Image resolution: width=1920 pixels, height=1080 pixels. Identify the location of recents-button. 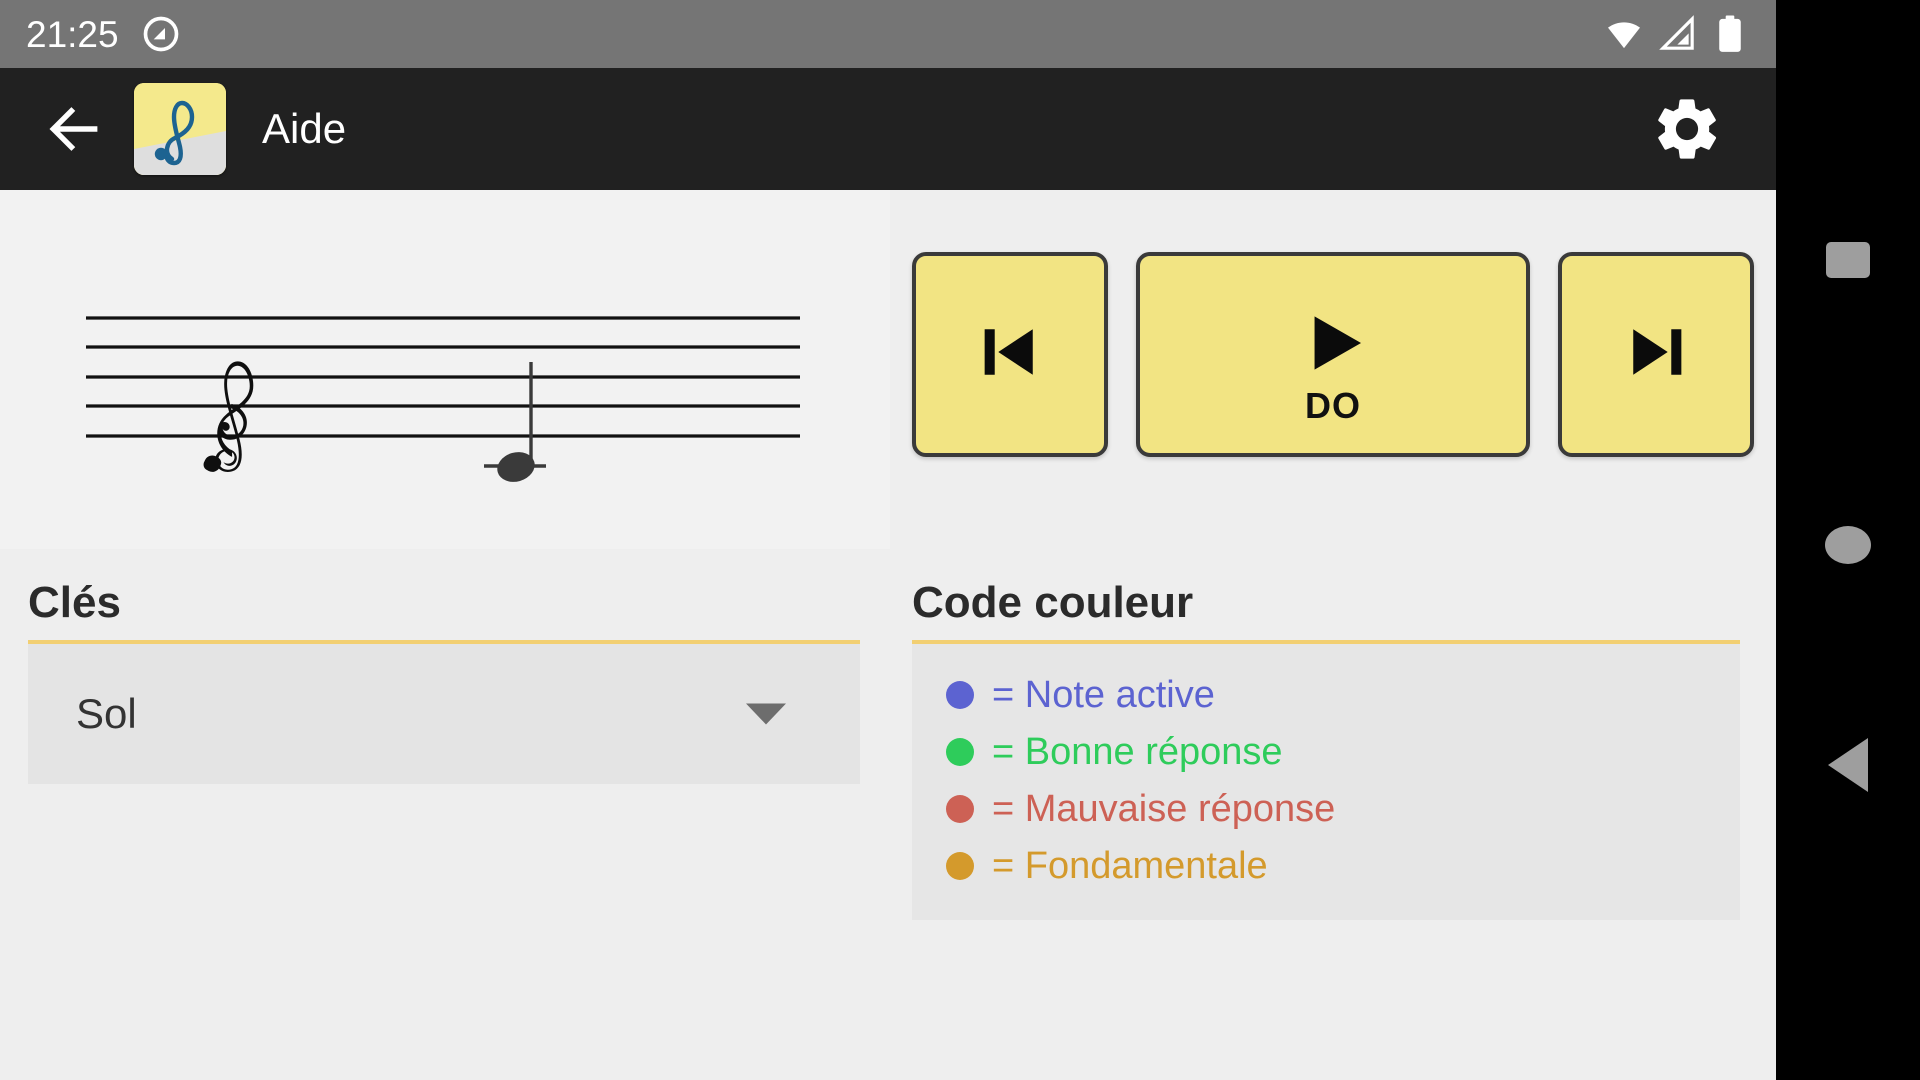
(1848, 260).